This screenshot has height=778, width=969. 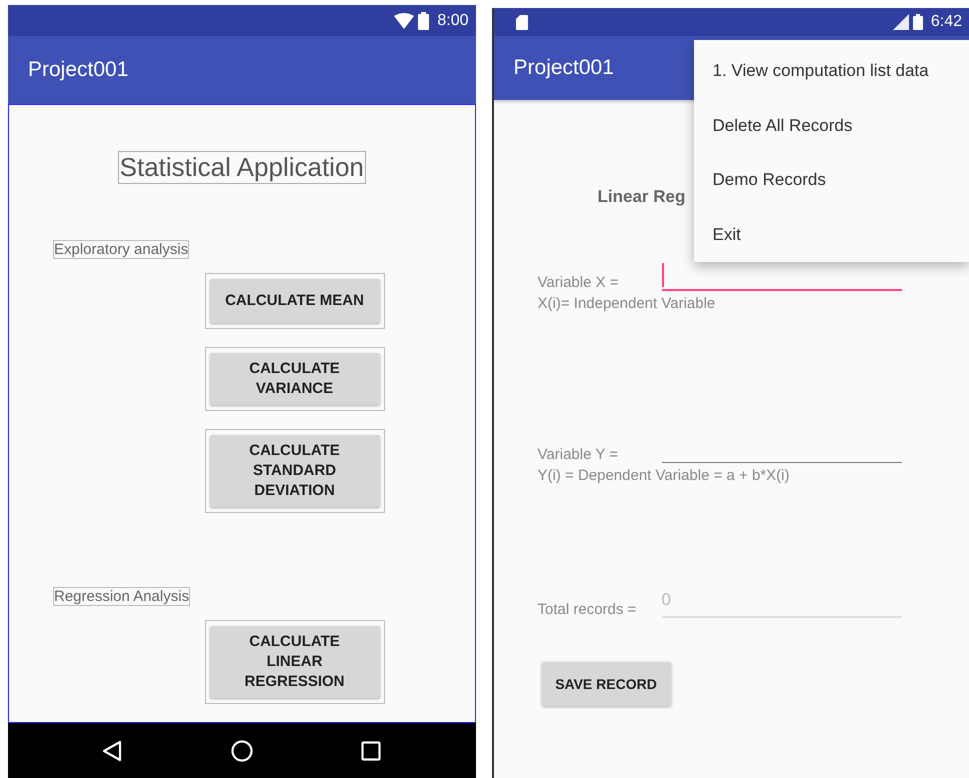 I want to click on signal-icon, so click(x=899, y=22).